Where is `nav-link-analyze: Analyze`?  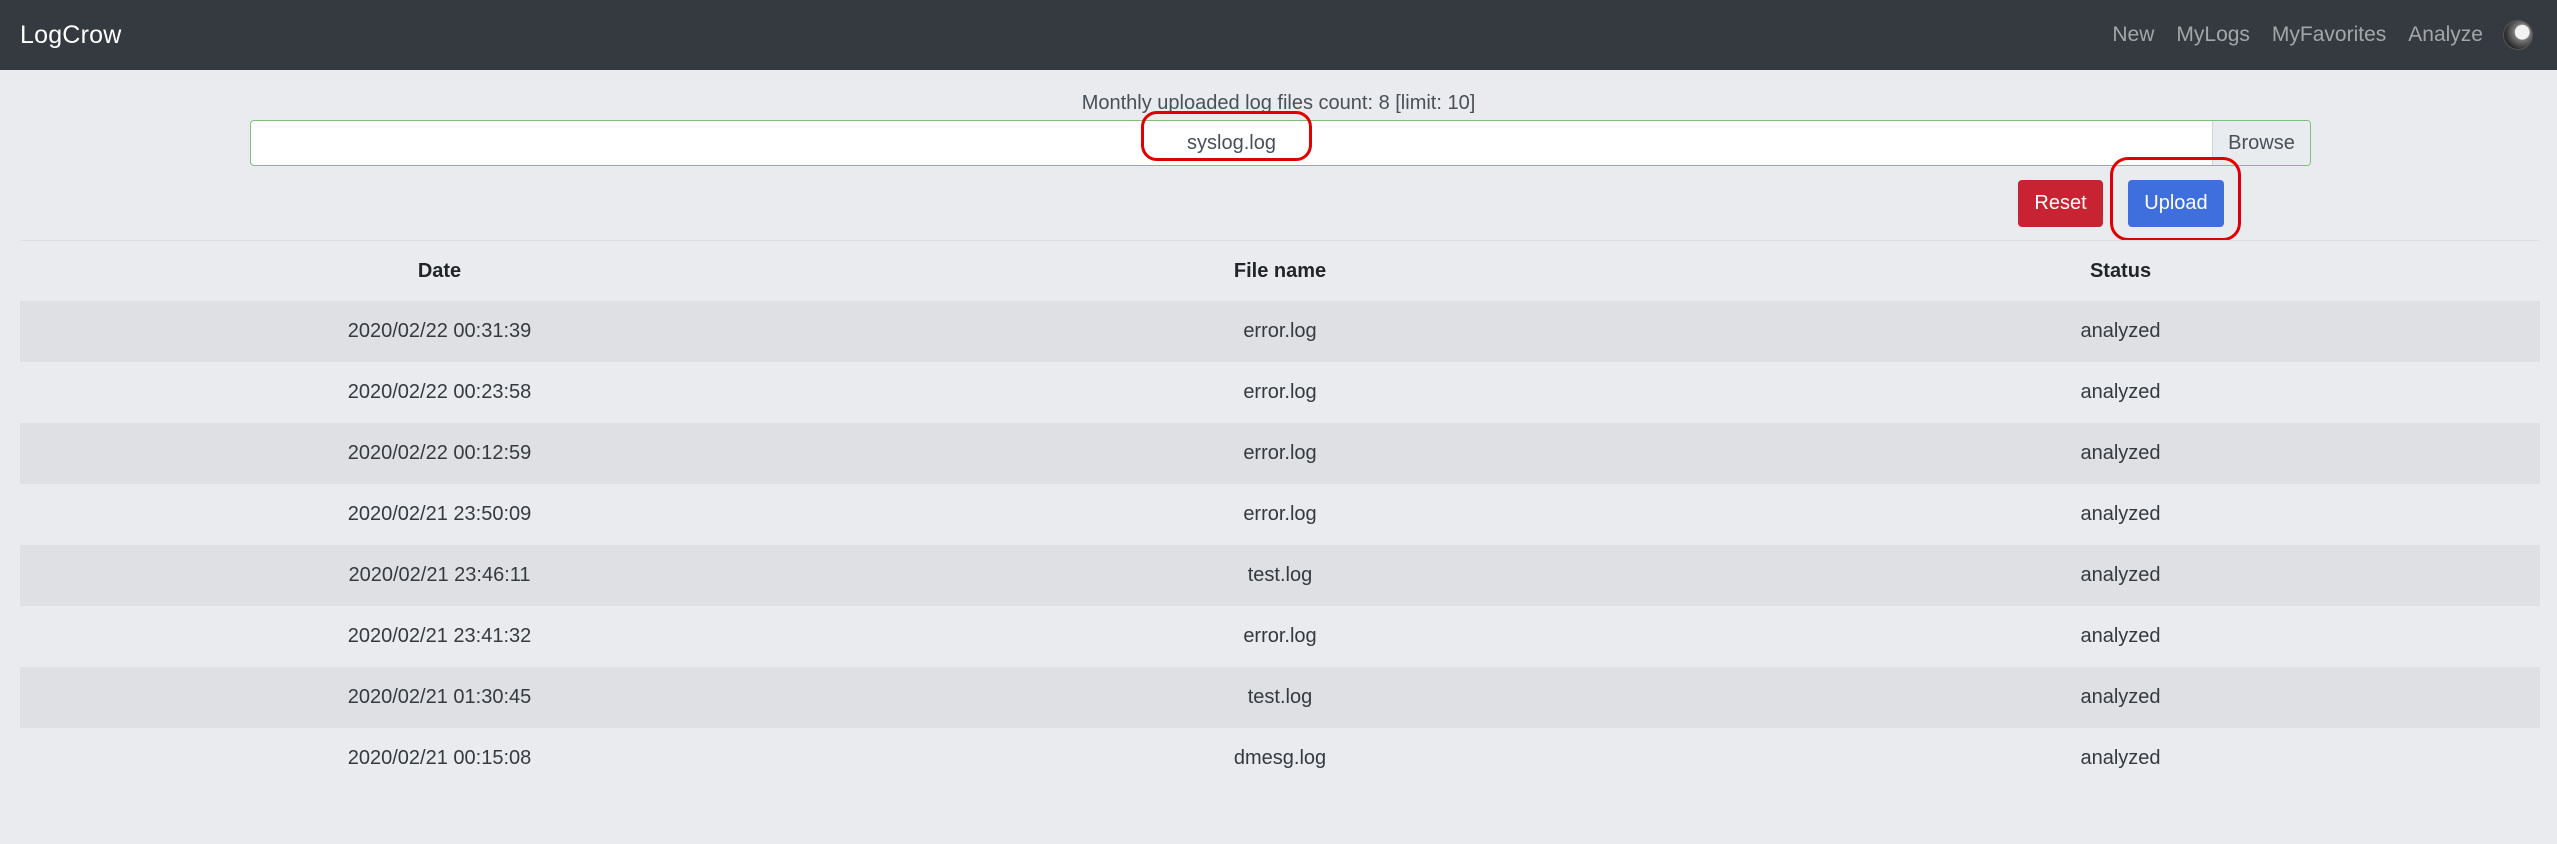
nav-link-analyze: Analyze is located at coordinates (2445, 35).